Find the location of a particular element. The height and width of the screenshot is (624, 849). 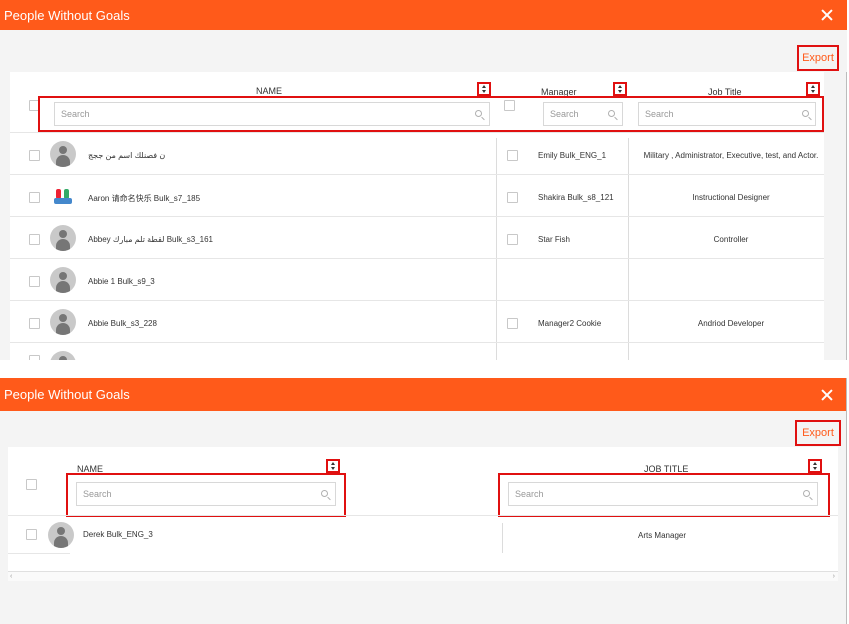

manager-select-checkbox is located at coordinates (509, 105).